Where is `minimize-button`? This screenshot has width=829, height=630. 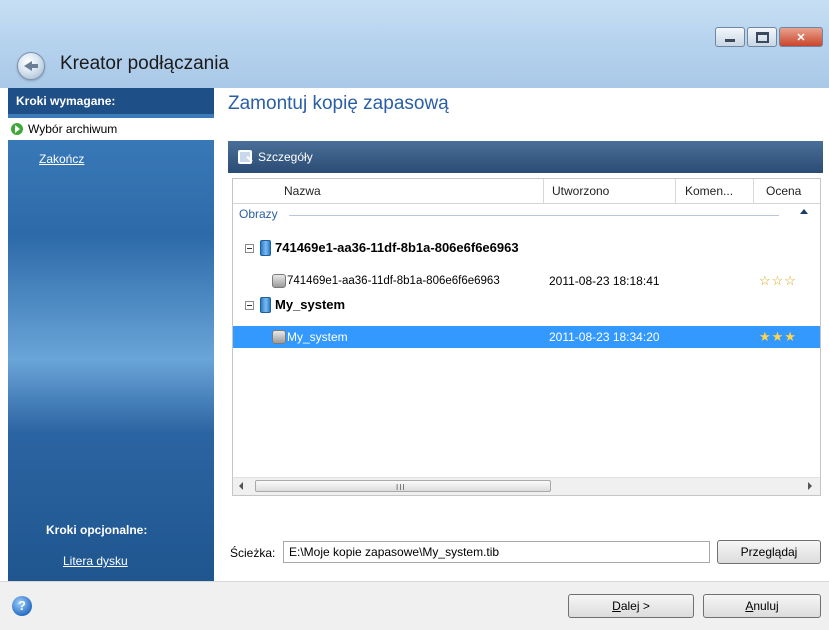 minimize-button is located at coordinates (730, 37).